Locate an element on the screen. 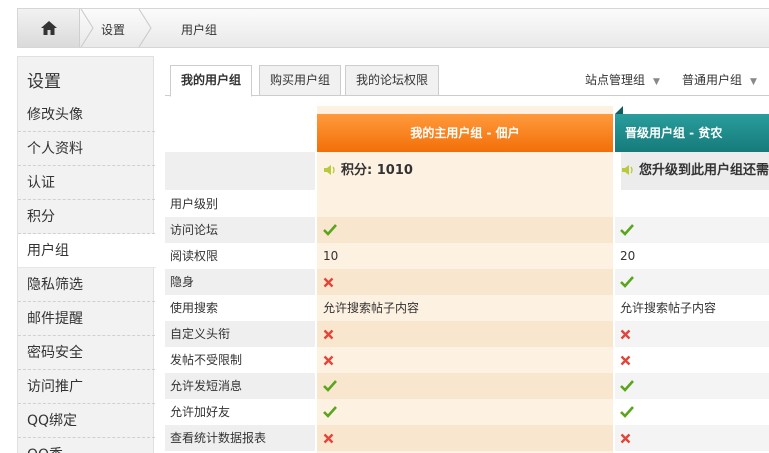  tab-bar: 我的用户组 购买用户组 我的论坛权限 站点管理组 ▼ 普通用户组 ▼ is located at coordinates (467, 79).